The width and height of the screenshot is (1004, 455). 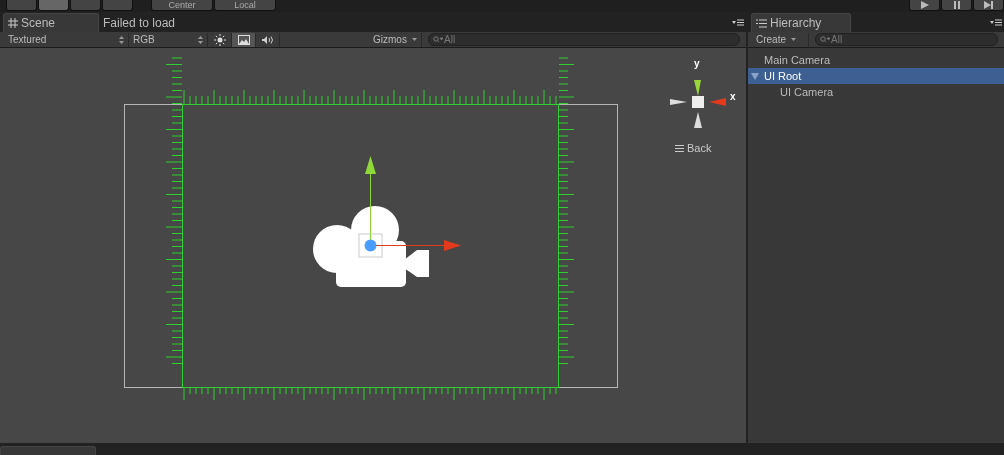 What do you see at coordinates (245, 5) in the screenshot?
I see `pivot-button: Local` at bounding box center [245, 5].